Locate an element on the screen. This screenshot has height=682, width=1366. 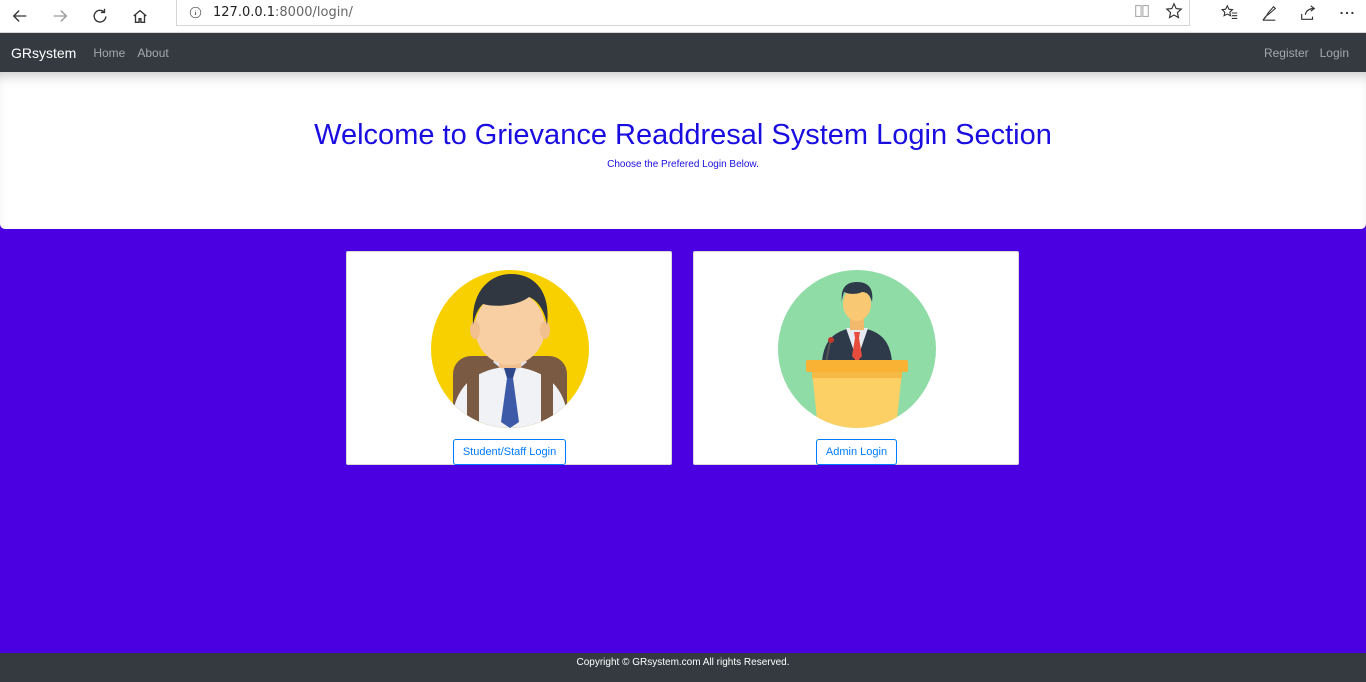
share-icon is located at coordinates (1307, 12).